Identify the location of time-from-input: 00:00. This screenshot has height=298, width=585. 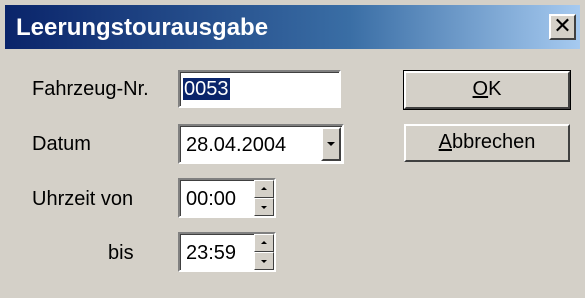
(227, 198).